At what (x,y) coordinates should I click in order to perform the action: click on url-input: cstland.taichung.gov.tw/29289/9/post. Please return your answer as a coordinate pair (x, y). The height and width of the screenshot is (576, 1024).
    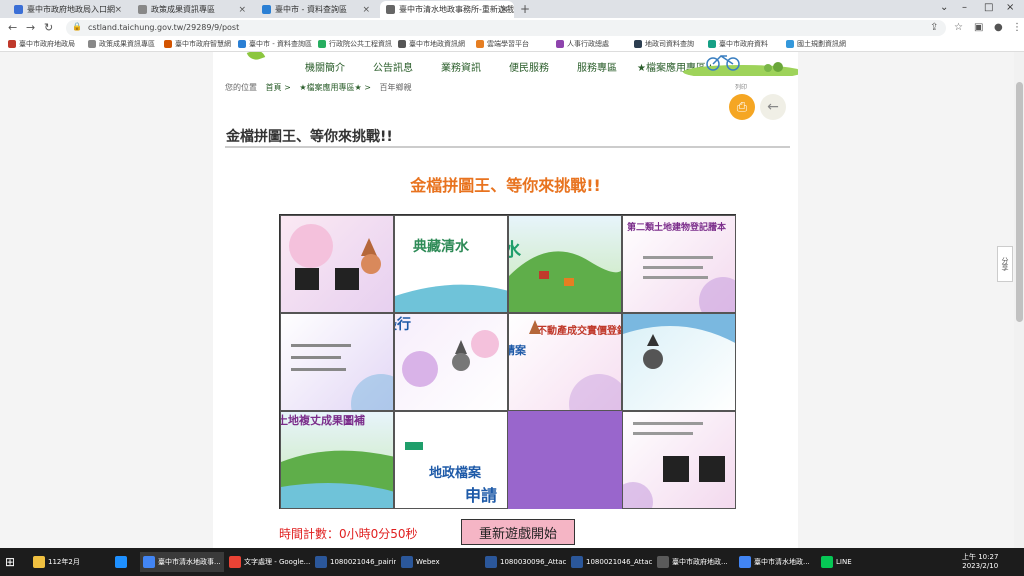
    Looking at the image, I should click on (506, 28).